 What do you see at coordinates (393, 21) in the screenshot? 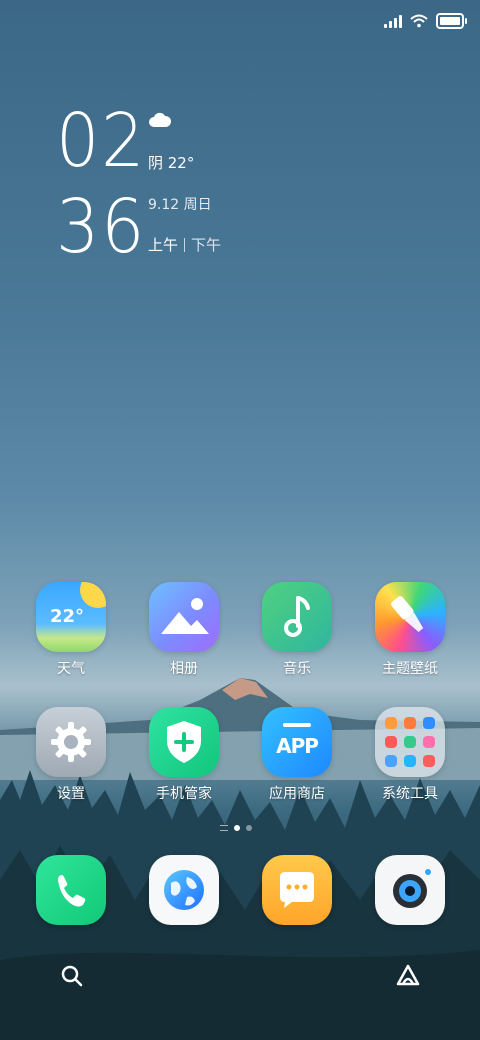
I see `signal-icon` at bounding box center [393, 21].